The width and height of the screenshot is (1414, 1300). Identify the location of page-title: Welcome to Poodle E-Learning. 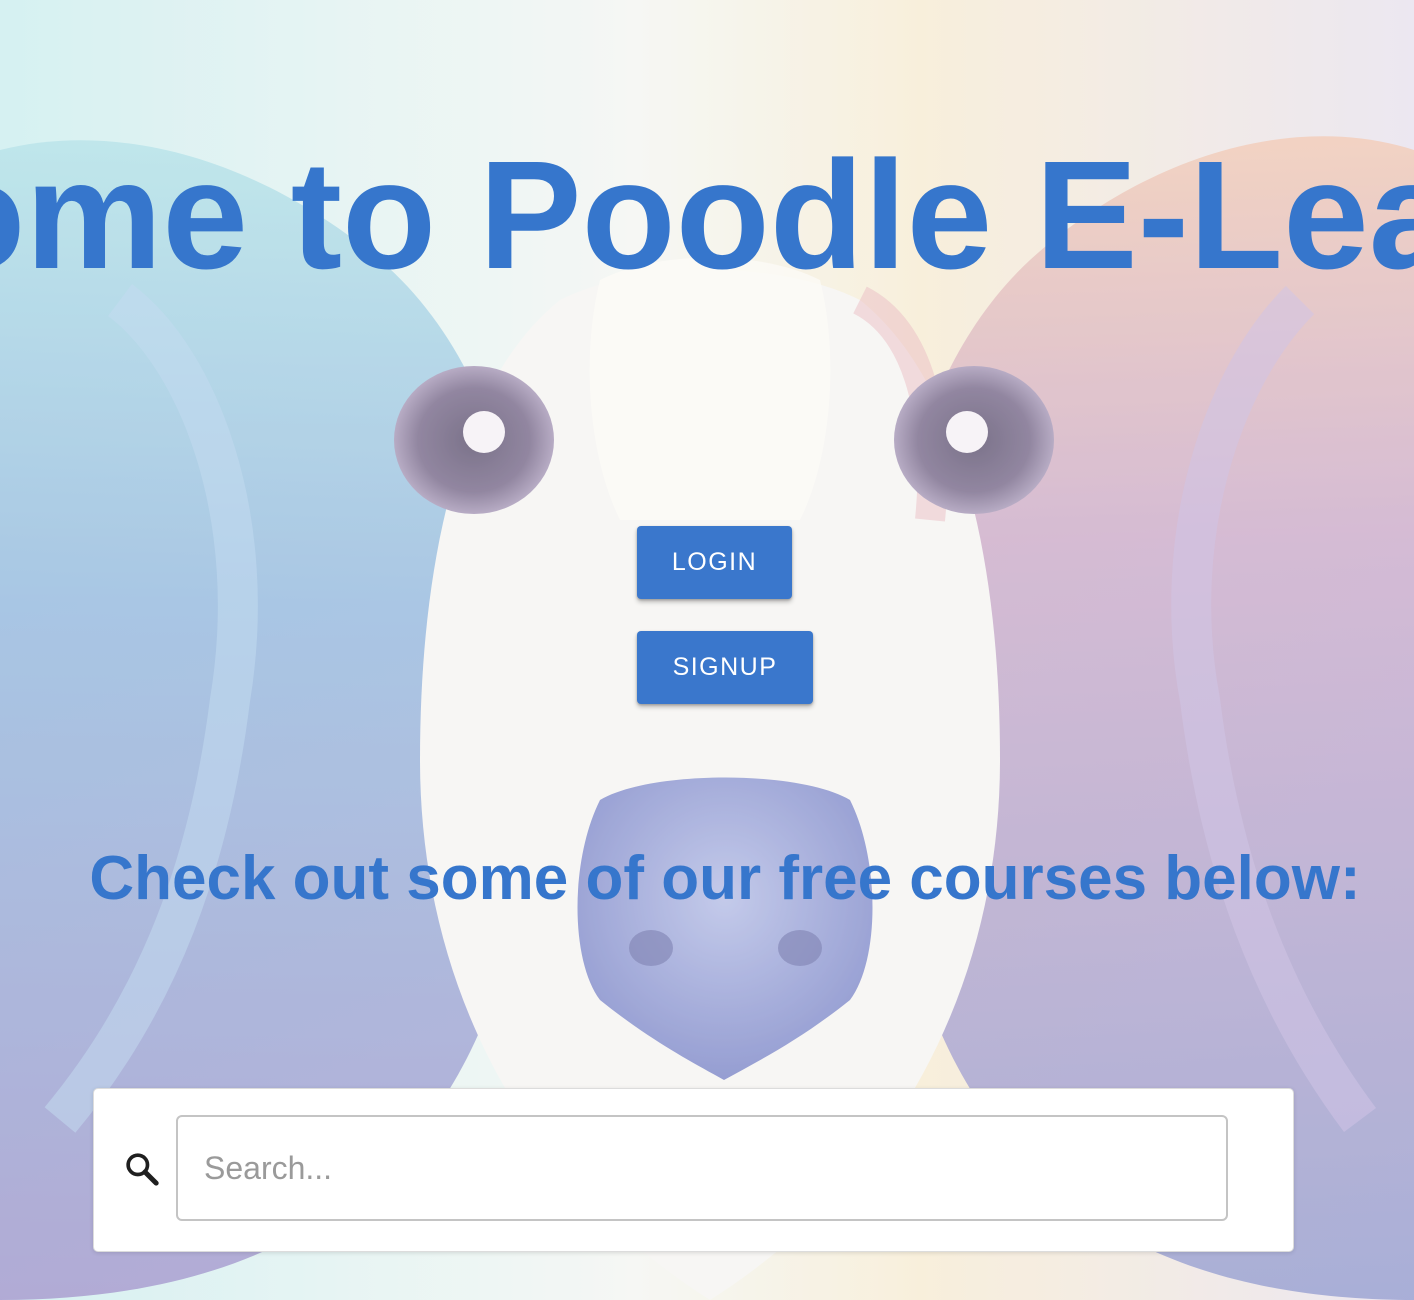
(707, 215).